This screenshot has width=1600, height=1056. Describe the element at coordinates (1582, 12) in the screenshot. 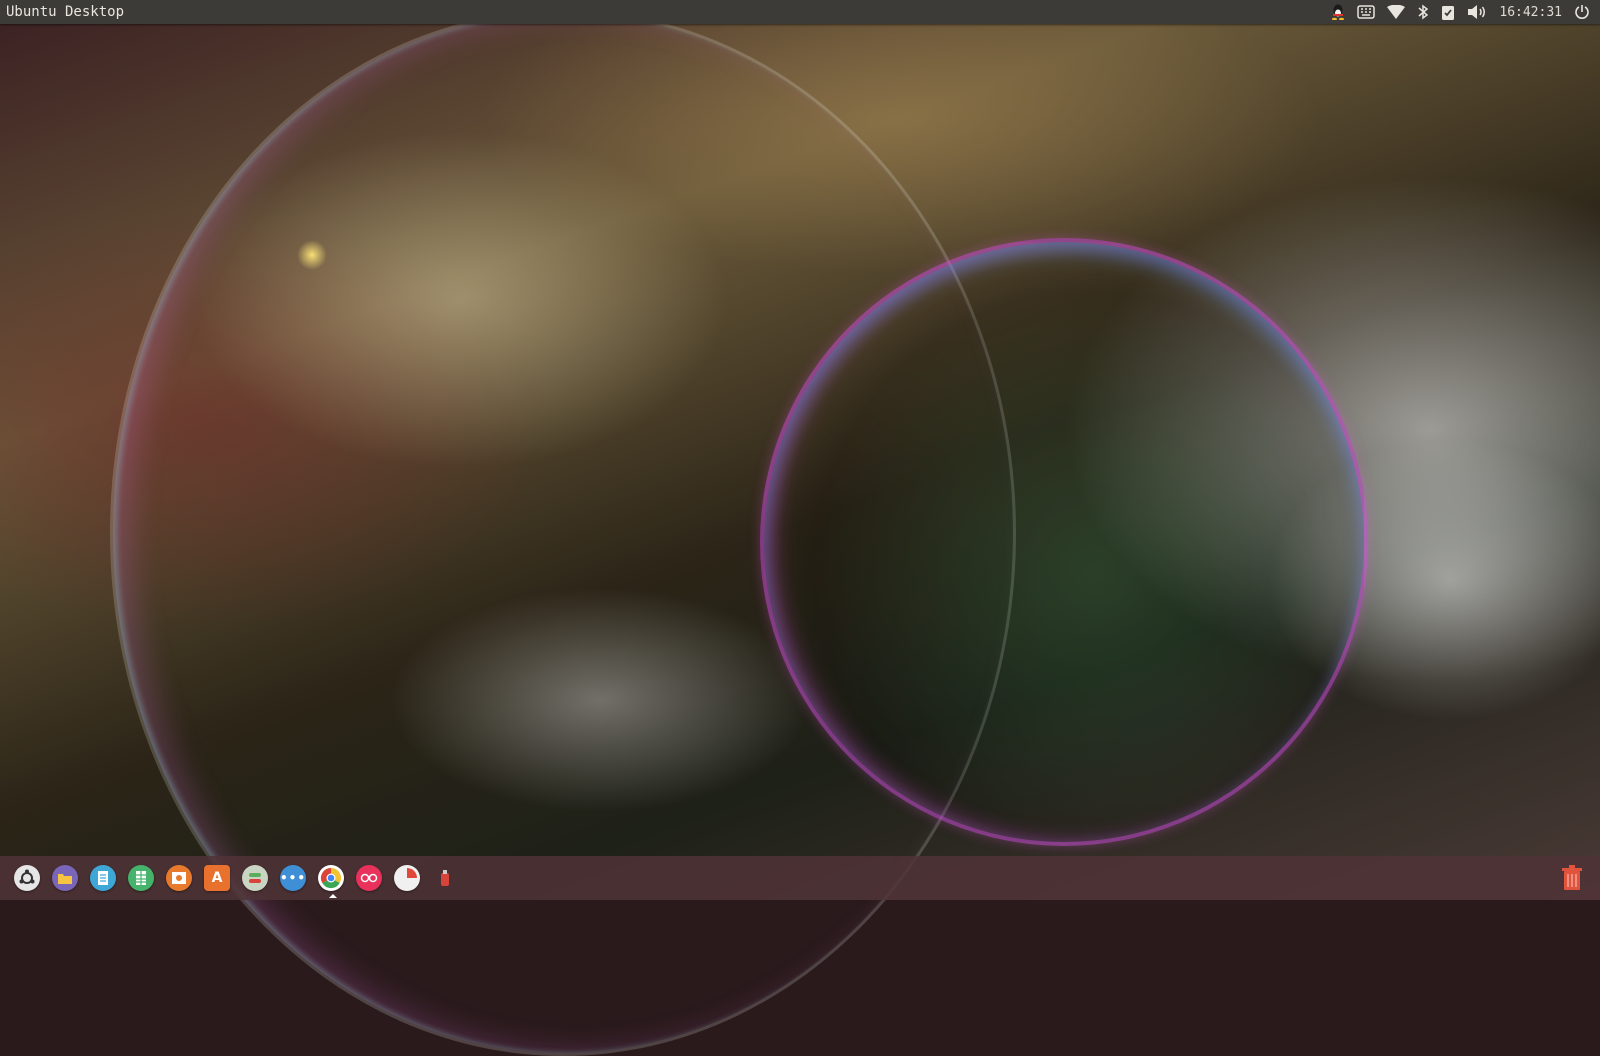

I see `power-icon` at that location.